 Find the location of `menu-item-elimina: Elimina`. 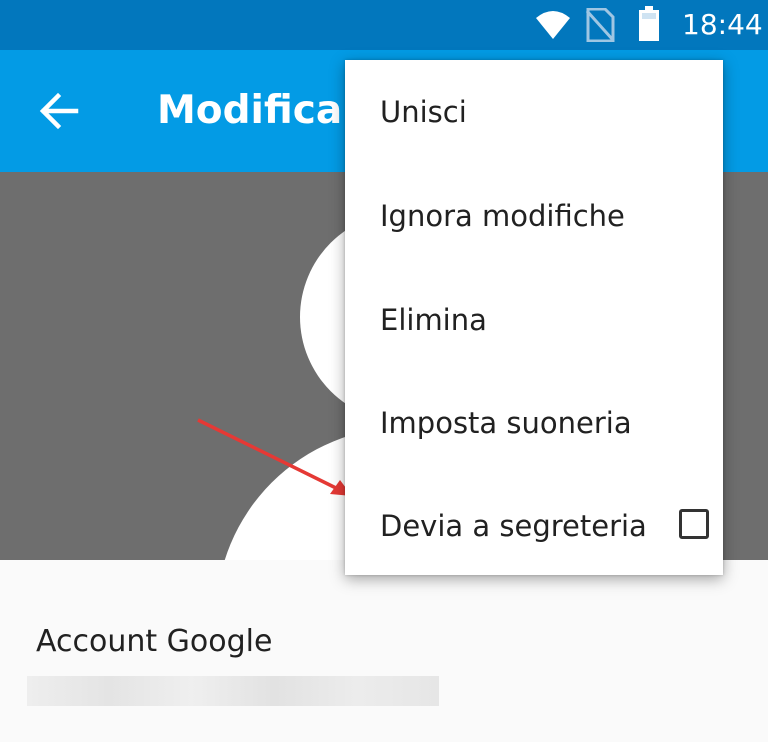

menu-item-elimina: Elimina is located at coordinates (534, 320).